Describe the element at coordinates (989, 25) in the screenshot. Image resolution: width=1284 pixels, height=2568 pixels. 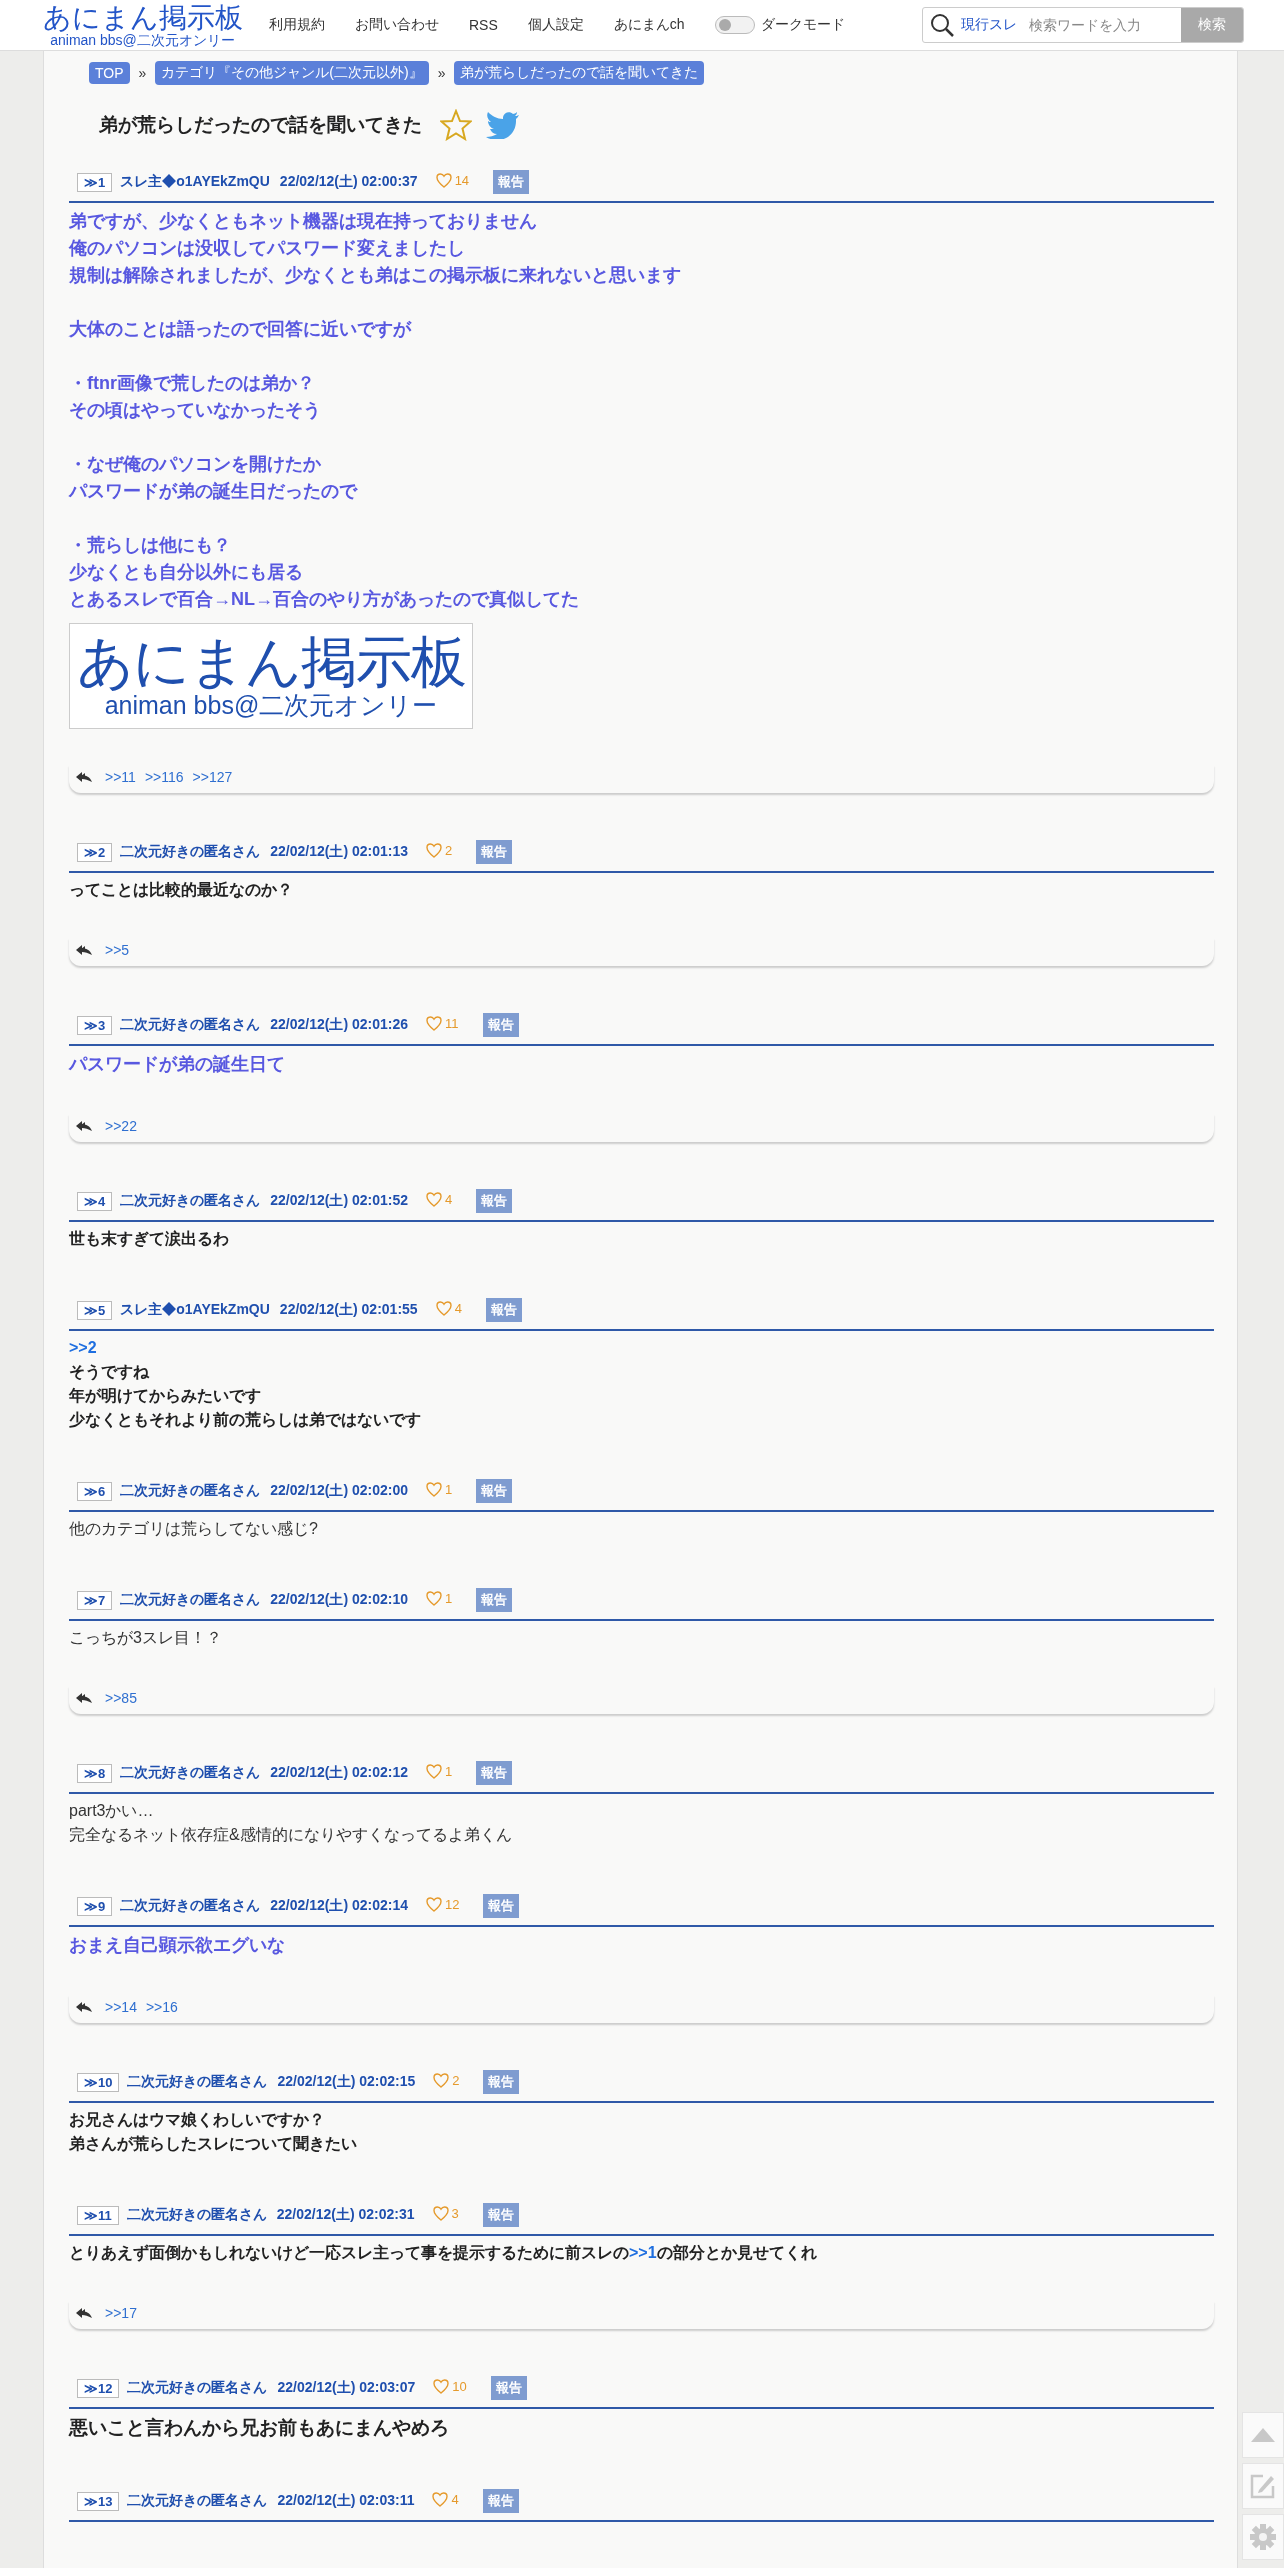
I see `search-scope: 現行スレ` at that location.